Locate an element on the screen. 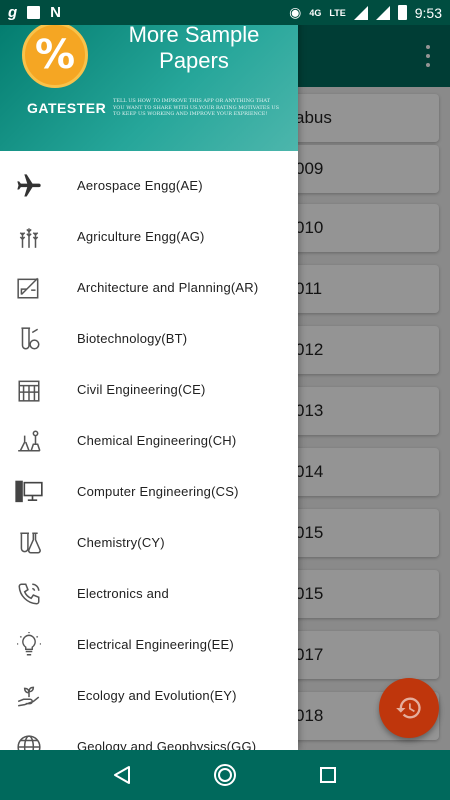 Image resolution: width=450 pixels, height=800 pixels. menu-item-geology: Geology and Geophysics(GG) is located at coordinates (149, 735).